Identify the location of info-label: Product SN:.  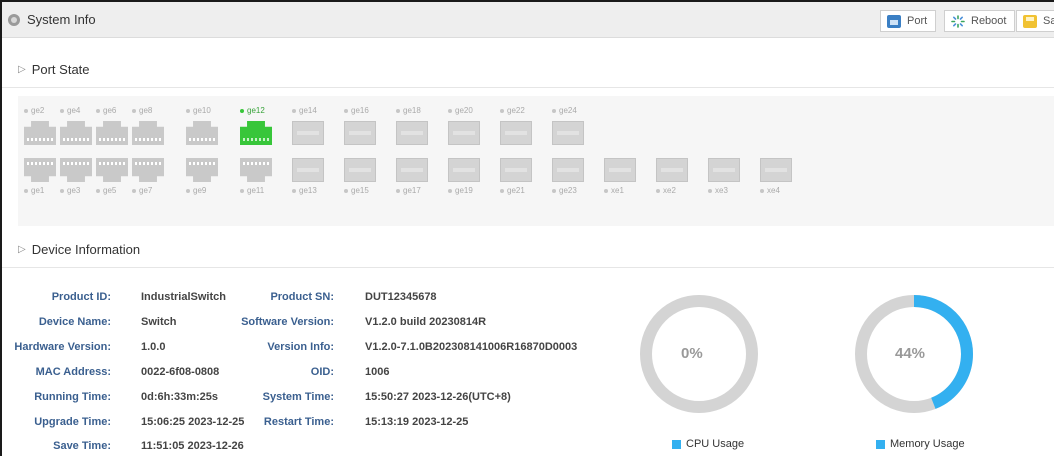
(302, 297).